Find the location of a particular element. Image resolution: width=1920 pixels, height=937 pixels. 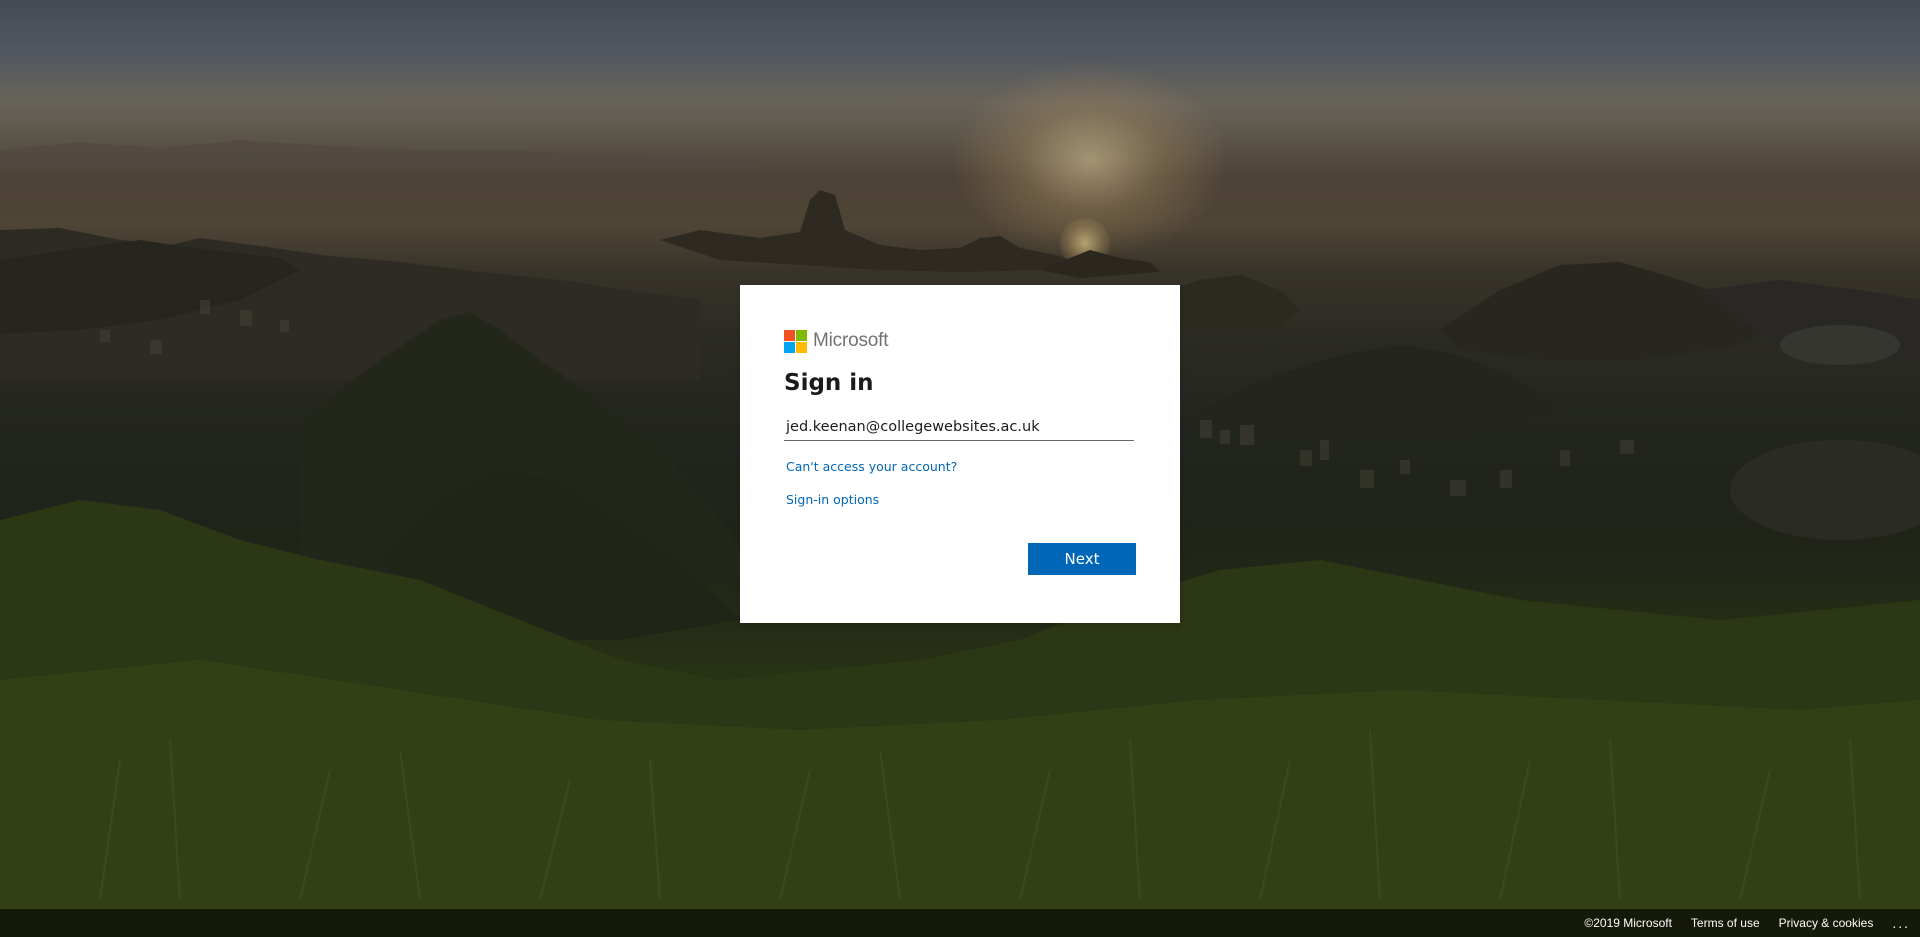

logo-square-red is located at coordinates (789, 335).